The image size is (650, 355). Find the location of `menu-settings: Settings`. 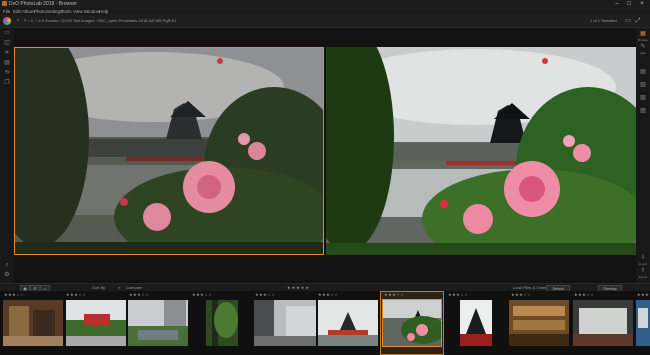

menu-settings: Settings is located at coordinates (54, 11).